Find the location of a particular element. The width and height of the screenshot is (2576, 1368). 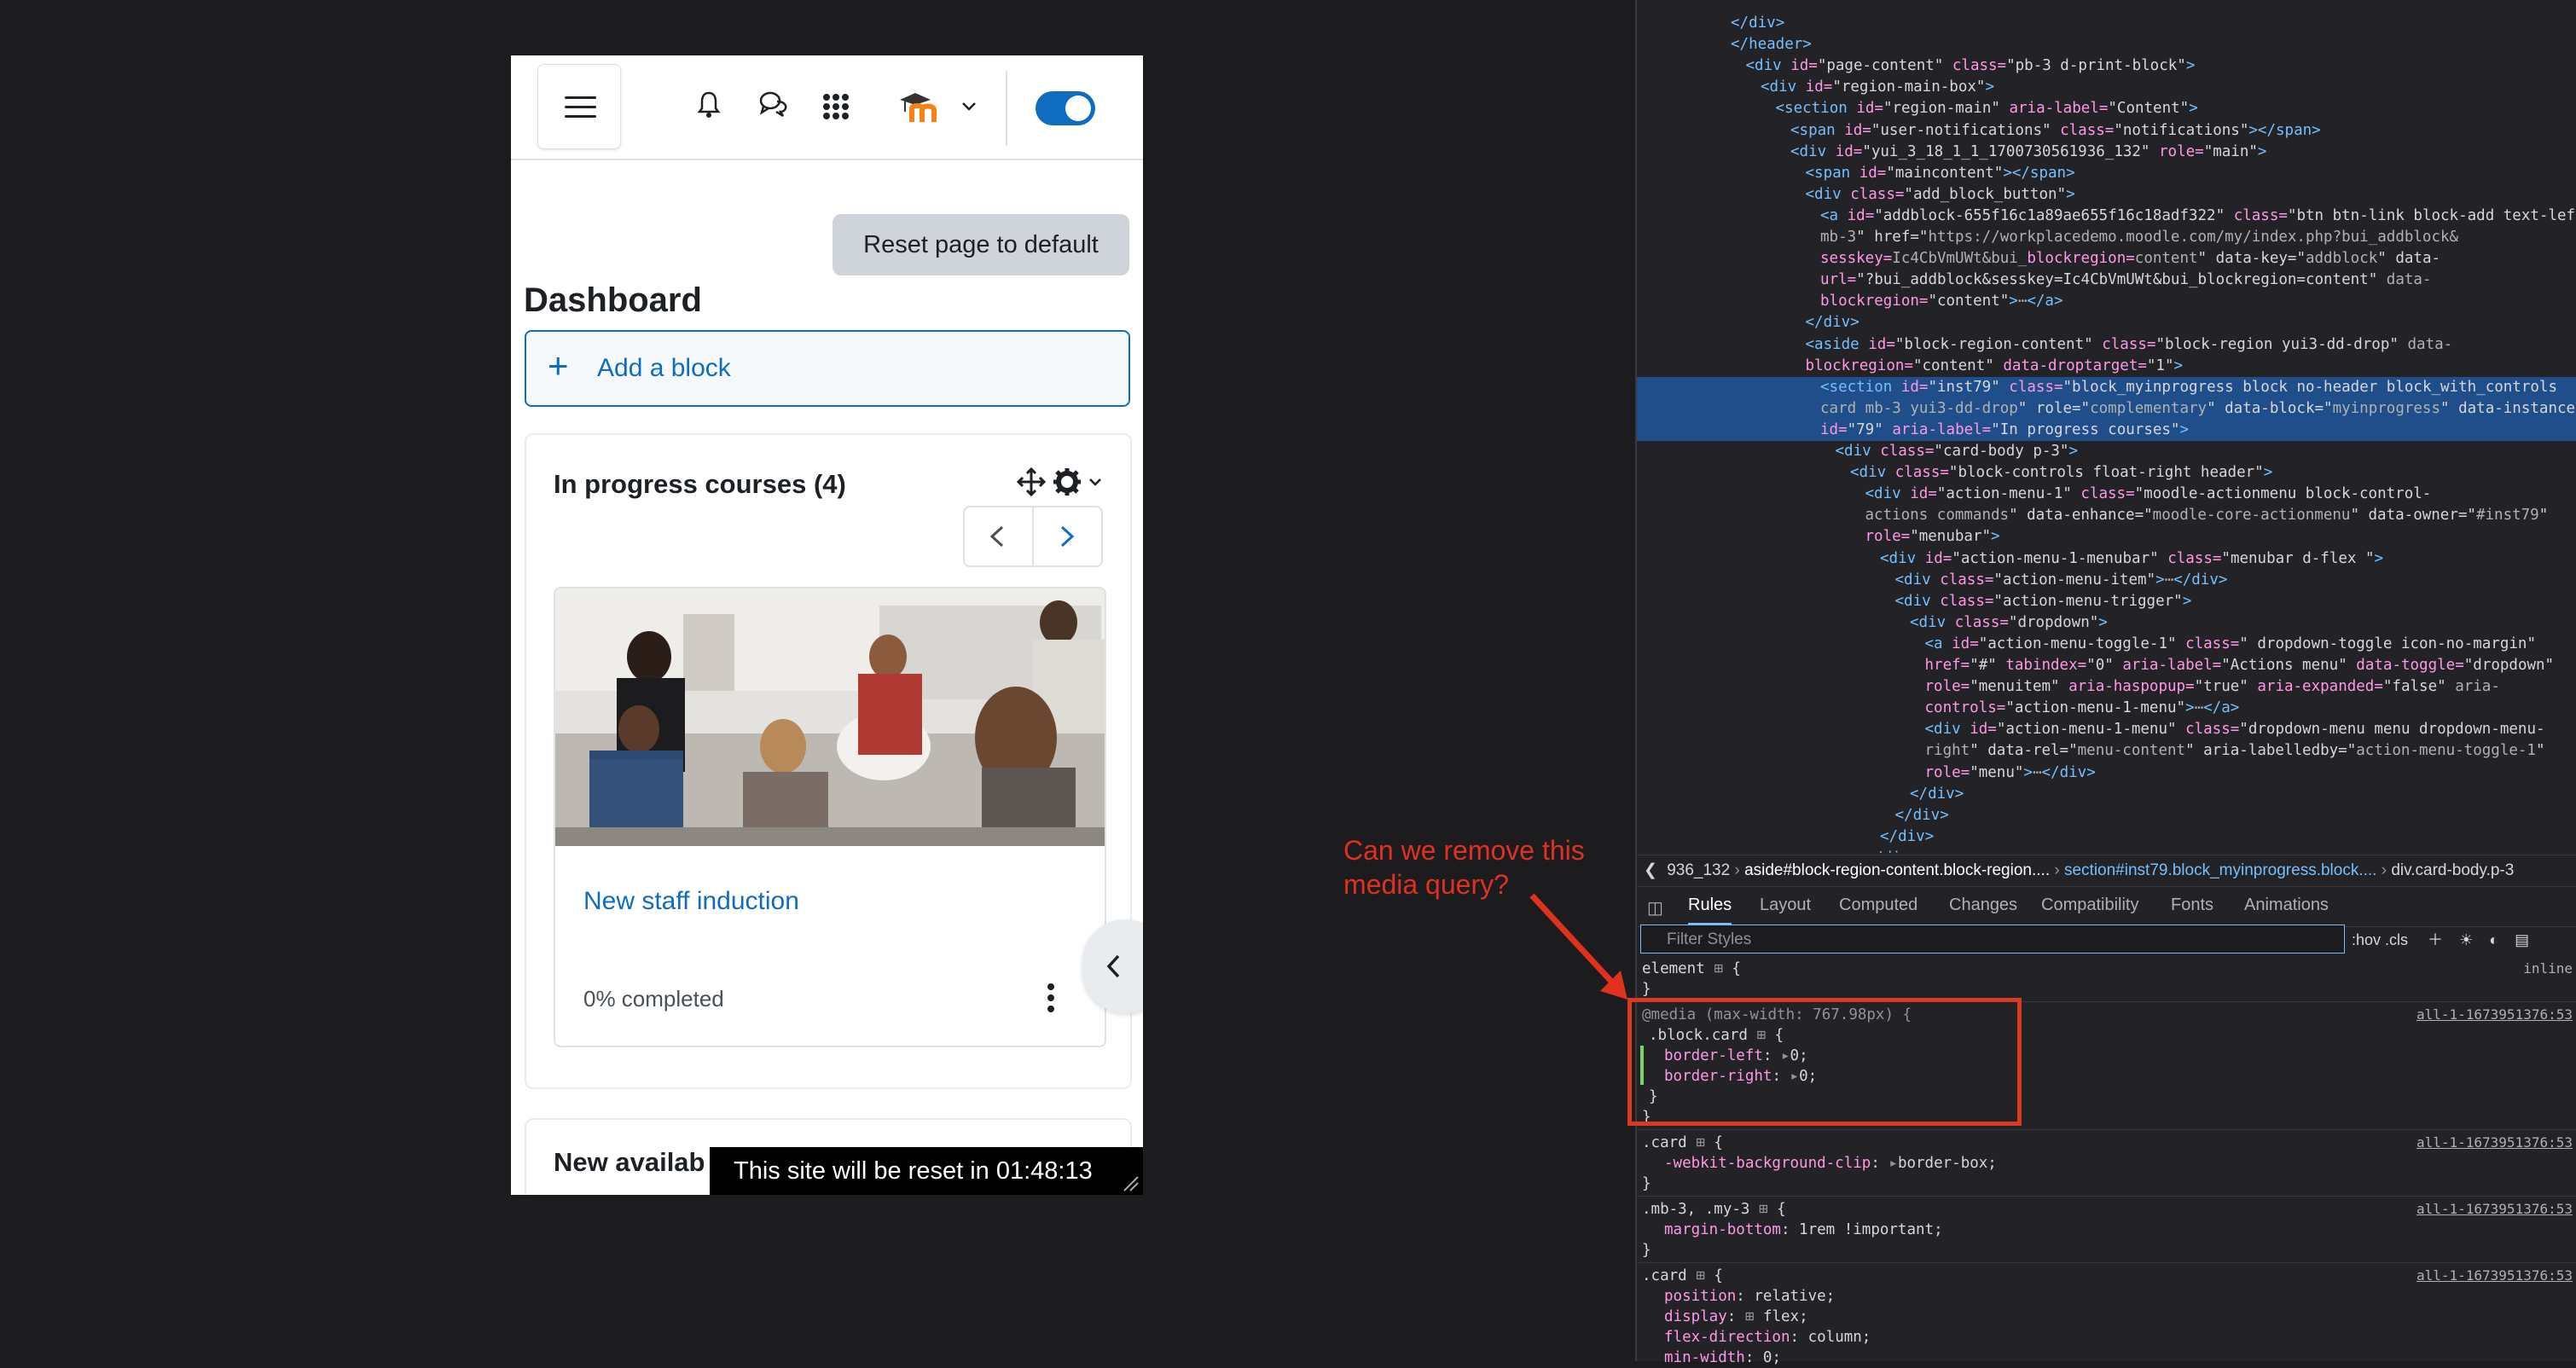

course-progress-text: 0% completed is located at coordinates (653, 999).